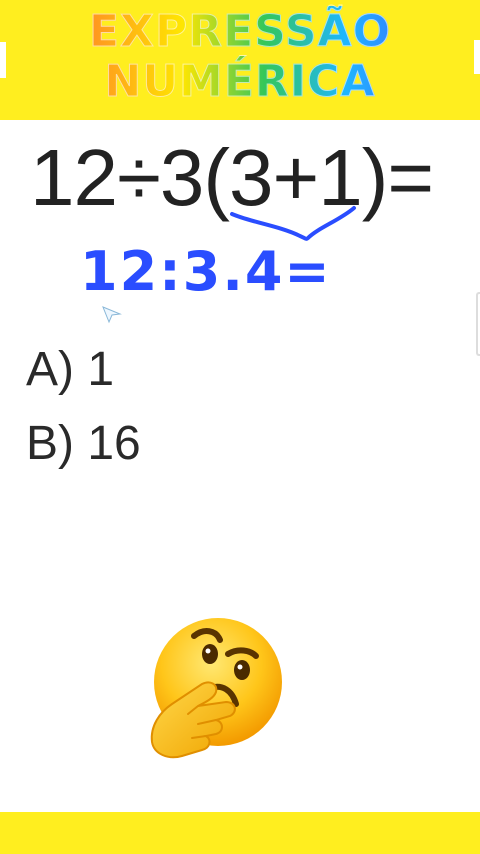  I want to click on cursor-arrow-icon, so click(112, 315).